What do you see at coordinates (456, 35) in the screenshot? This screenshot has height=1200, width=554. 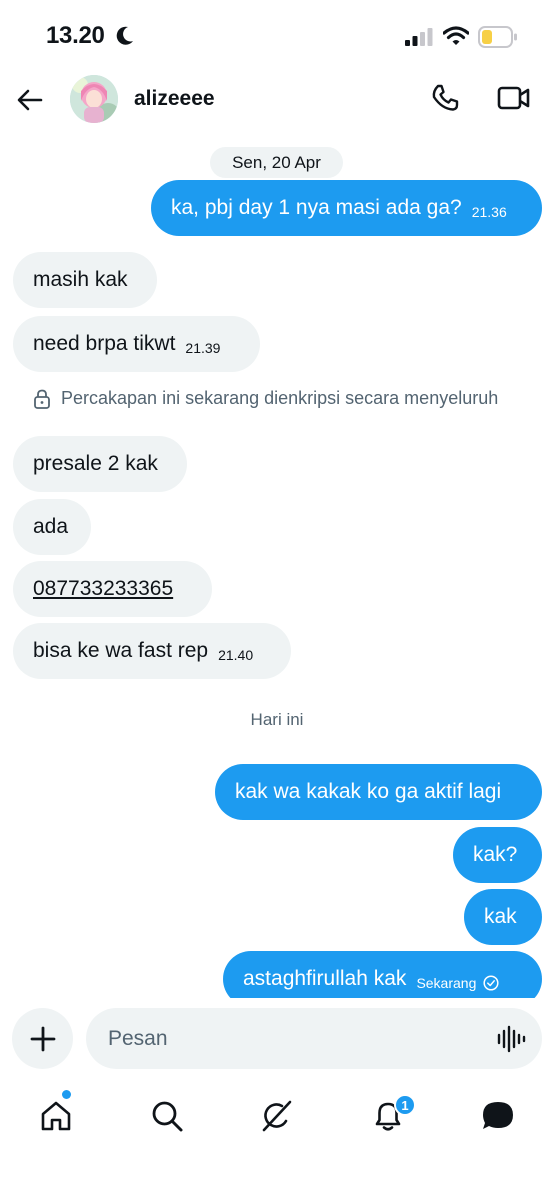 I see `wifi-icon` at bounding box center [456, 35].